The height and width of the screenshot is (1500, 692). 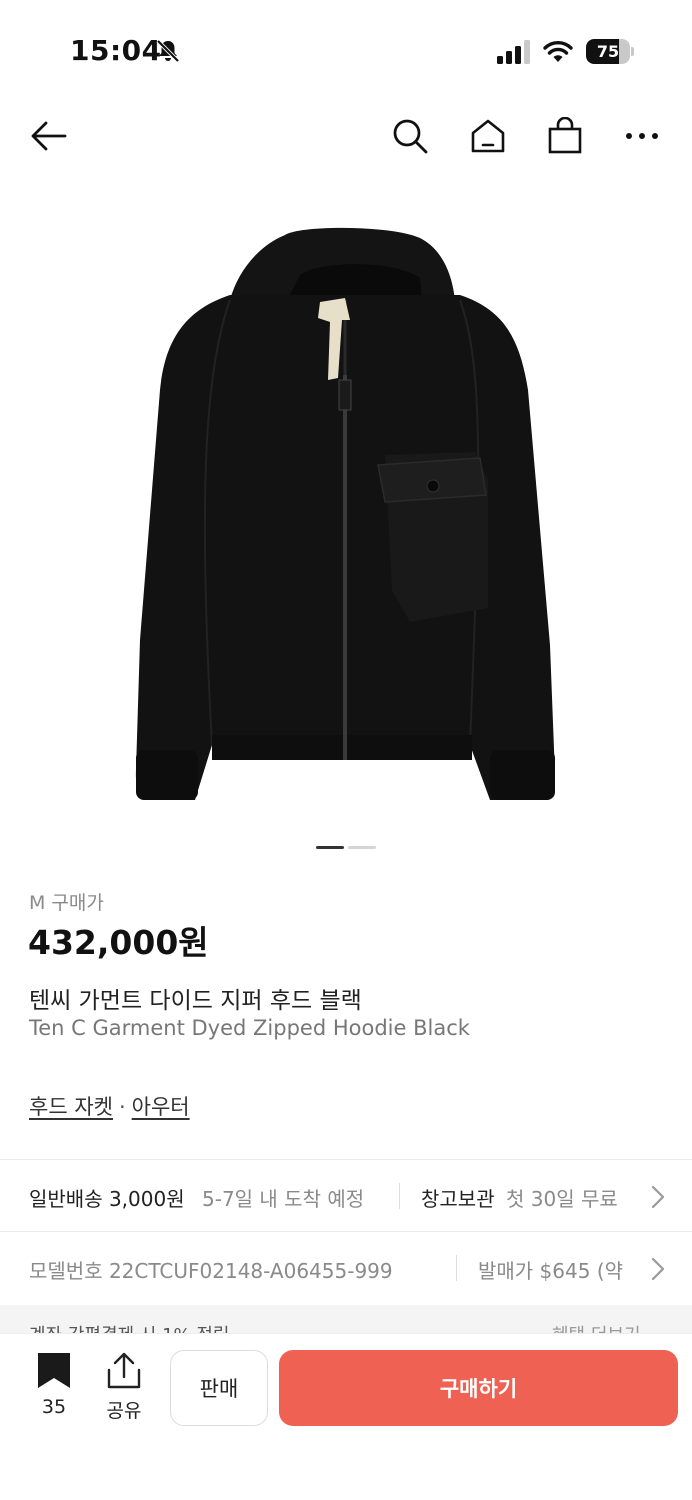 I want to click on category-link-outer: 아우터, so click(x=161, y=1107).